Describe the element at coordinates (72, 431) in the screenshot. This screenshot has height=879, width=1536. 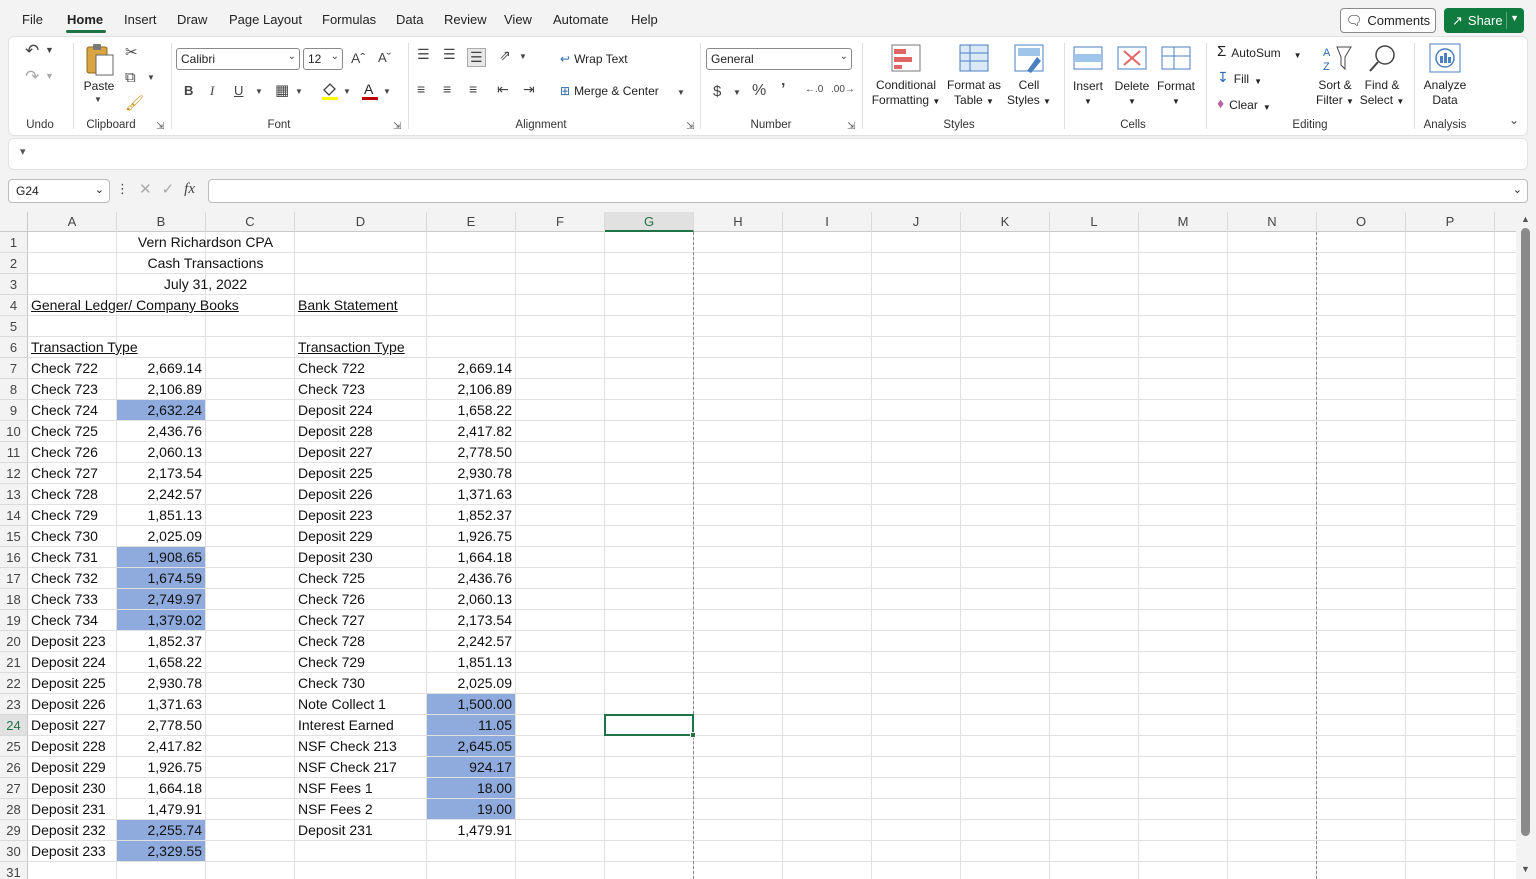
I see `ledger-type-cell: Check 725` at that location.